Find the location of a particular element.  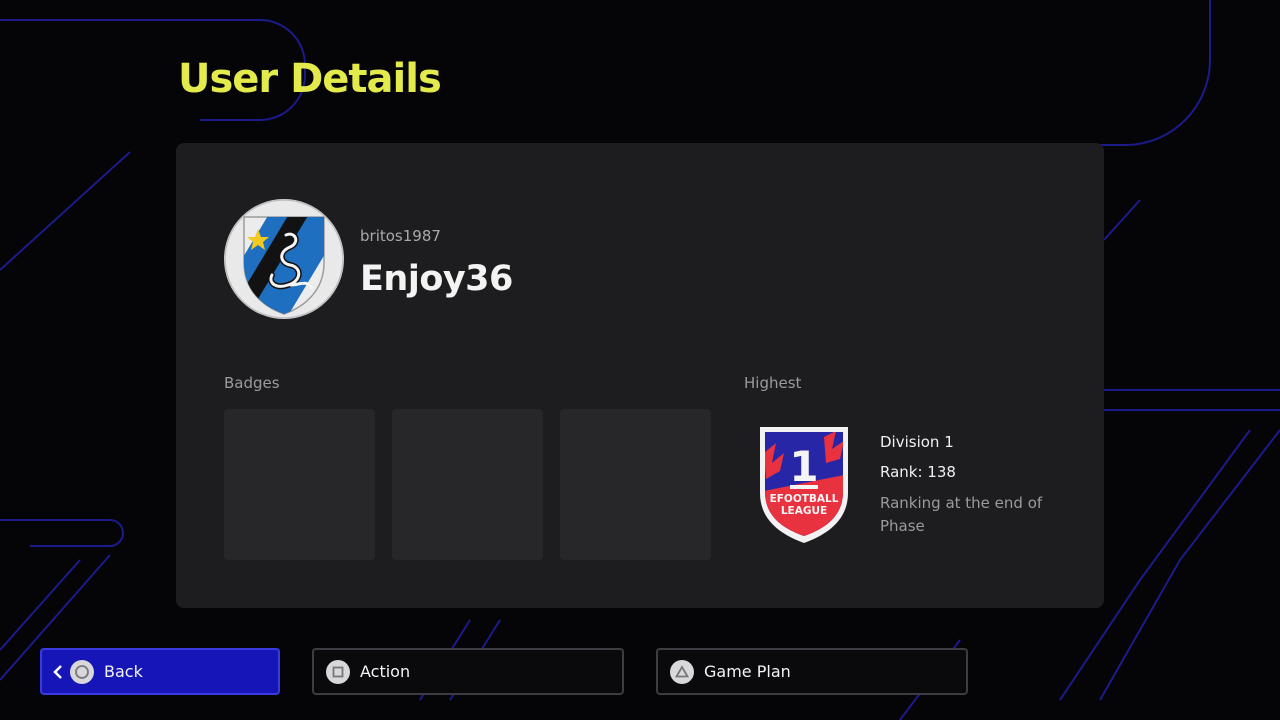

ranking-note: Ranking at the end of Phase is located at coordinates (961, 514).